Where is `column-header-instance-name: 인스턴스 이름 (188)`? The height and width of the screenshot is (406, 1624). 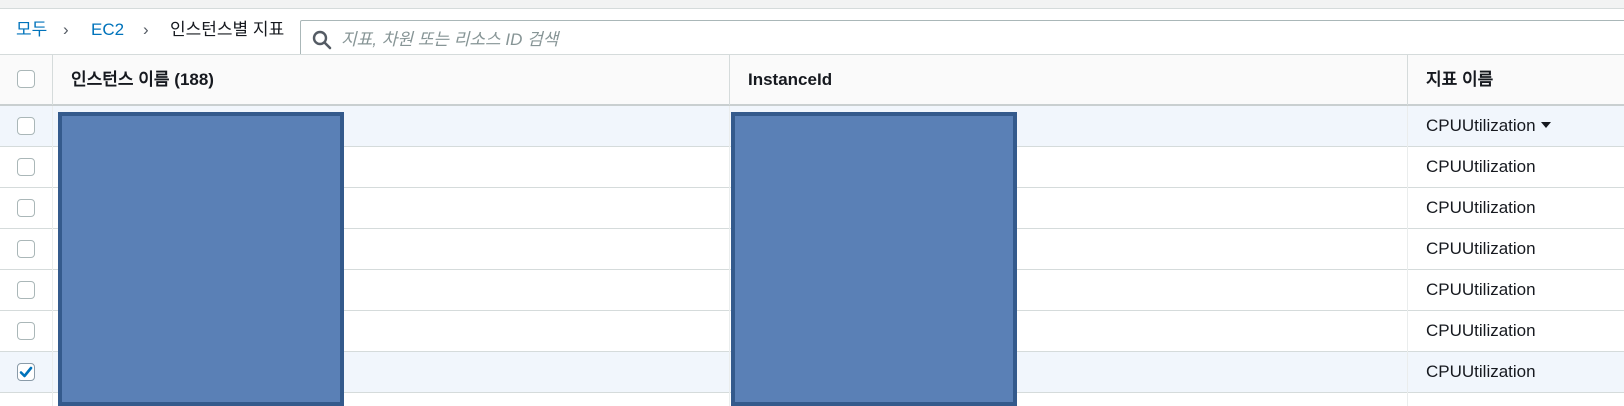
column-header-instance-name: 인스턴스 이름 (188) is located at coordinates (142, 80).